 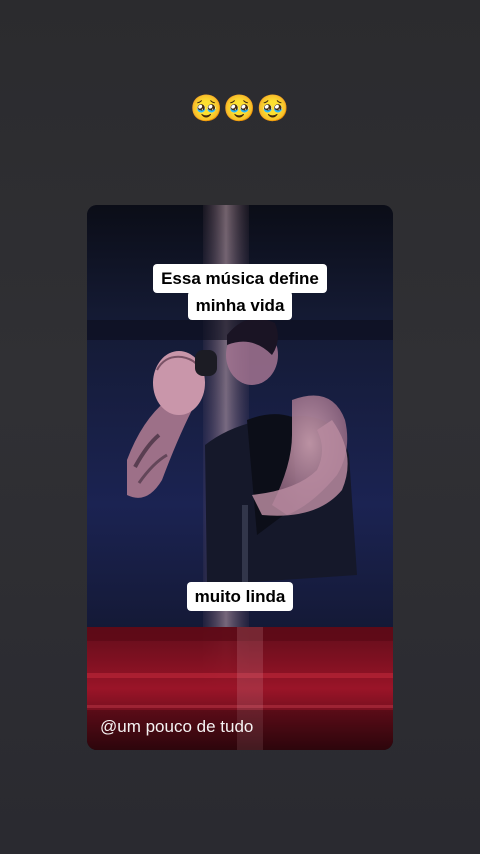 I want to click on caption-top: Essa música define minha vida, so click(x=240, y=292).